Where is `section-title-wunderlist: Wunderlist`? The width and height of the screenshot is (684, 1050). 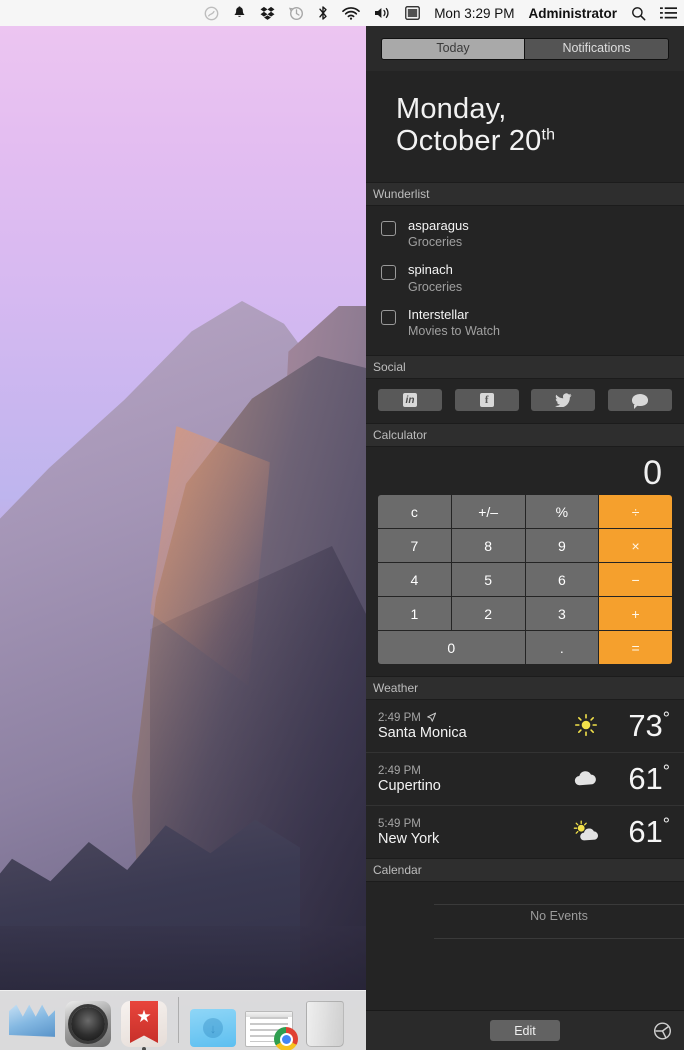
section-title-wunderlist: Wunderlist is located at coordinates (401, 193).